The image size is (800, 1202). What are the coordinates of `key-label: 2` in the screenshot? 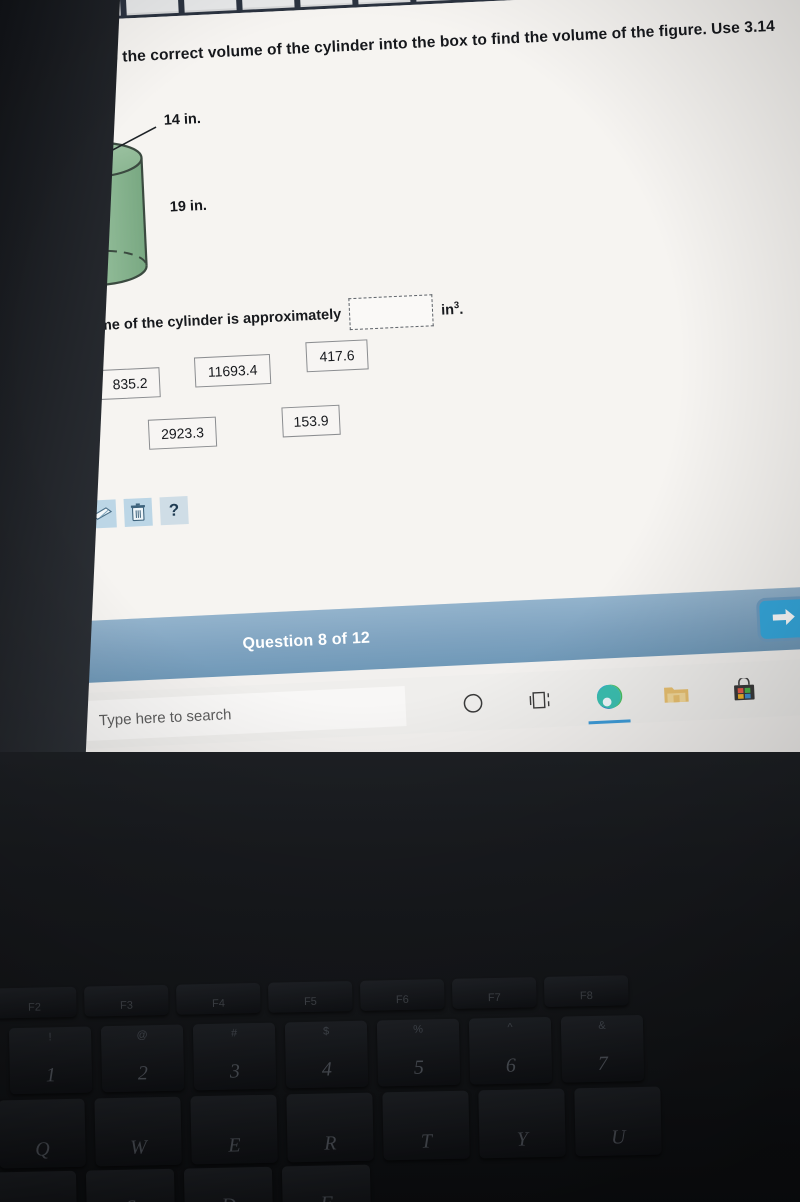 It's located at (143, 1073).